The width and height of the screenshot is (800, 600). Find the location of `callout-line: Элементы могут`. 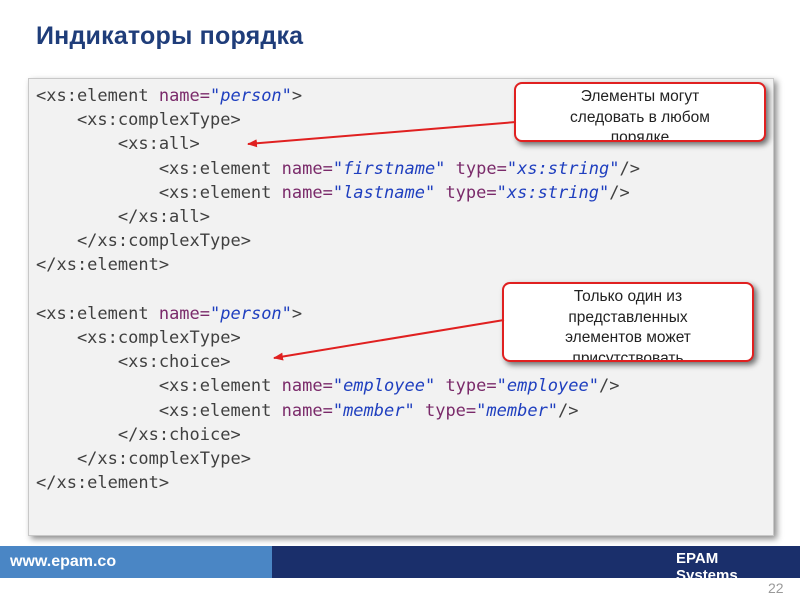

callout-line: Элементы могут is located at coordinates (640, 96).